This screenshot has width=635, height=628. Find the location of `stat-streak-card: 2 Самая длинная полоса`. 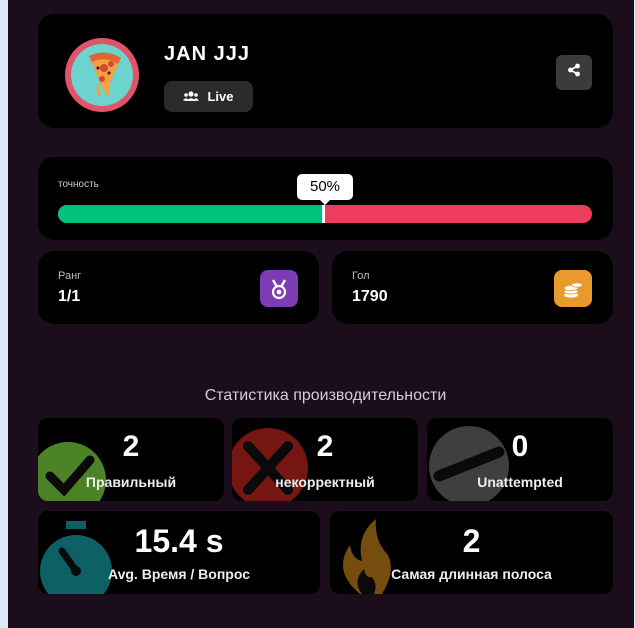

stat-streak-card: 2 Самая длинная полоса is located at coordinates (471, 552).